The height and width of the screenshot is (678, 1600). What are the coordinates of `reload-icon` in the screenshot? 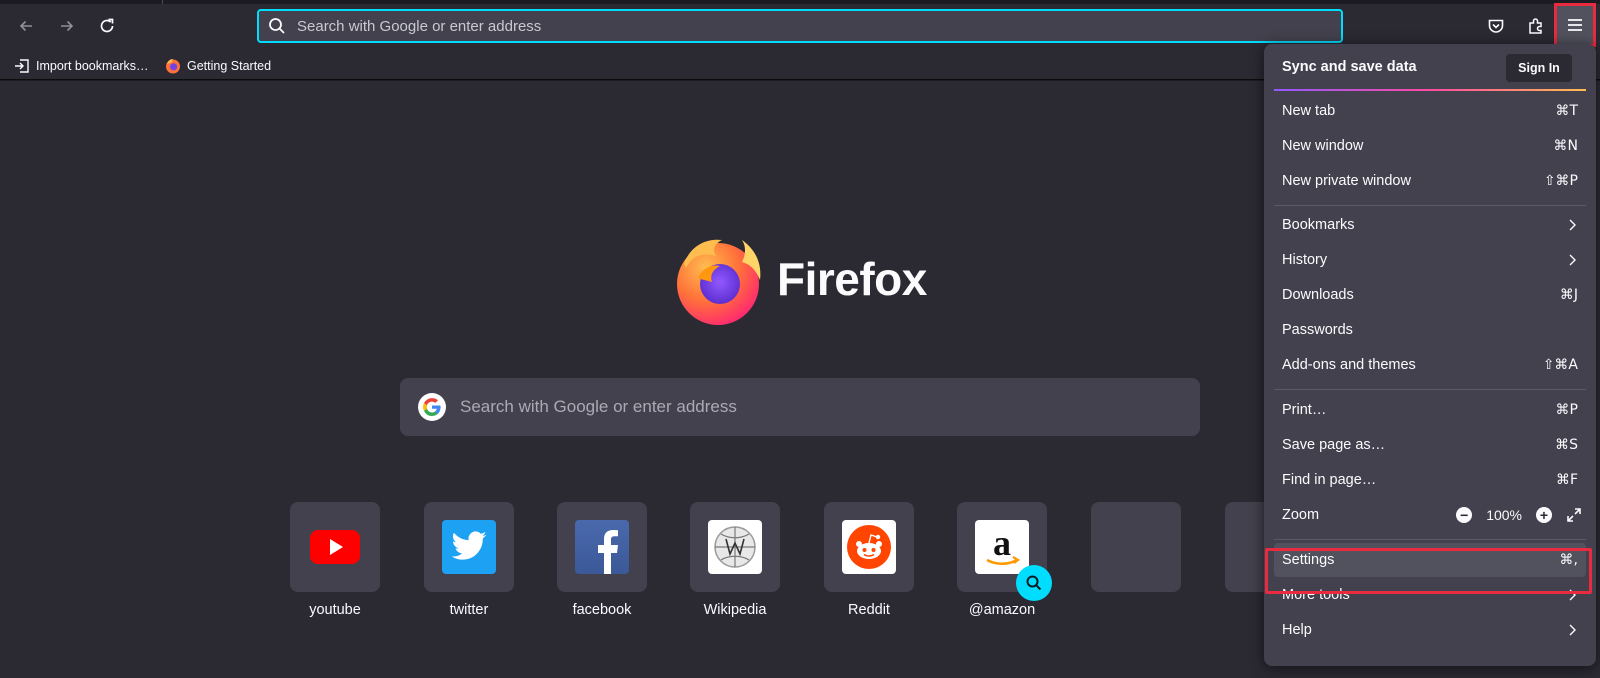 It's located at (107, 25).